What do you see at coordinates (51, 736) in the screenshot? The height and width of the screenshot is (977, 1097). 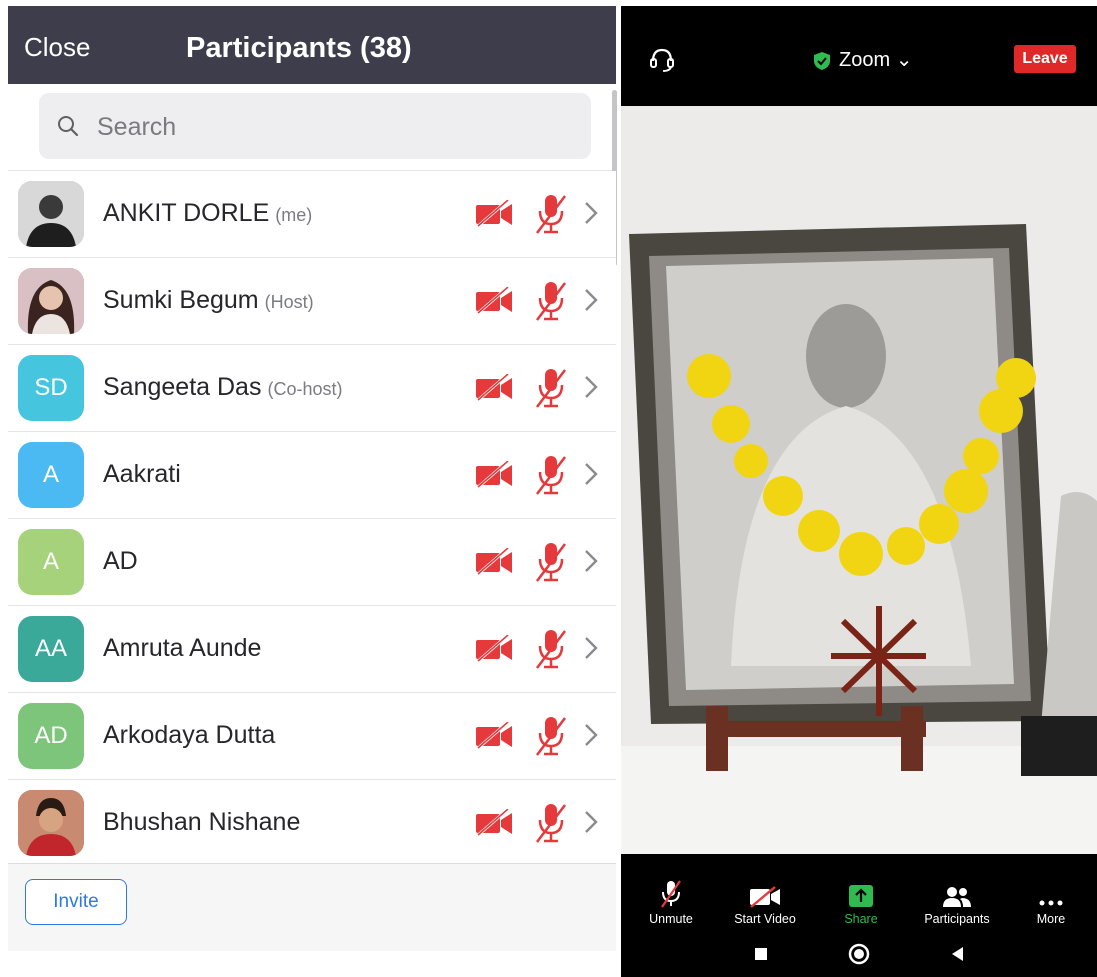 I see `avatar: AD` at bounding box center [51, 736].